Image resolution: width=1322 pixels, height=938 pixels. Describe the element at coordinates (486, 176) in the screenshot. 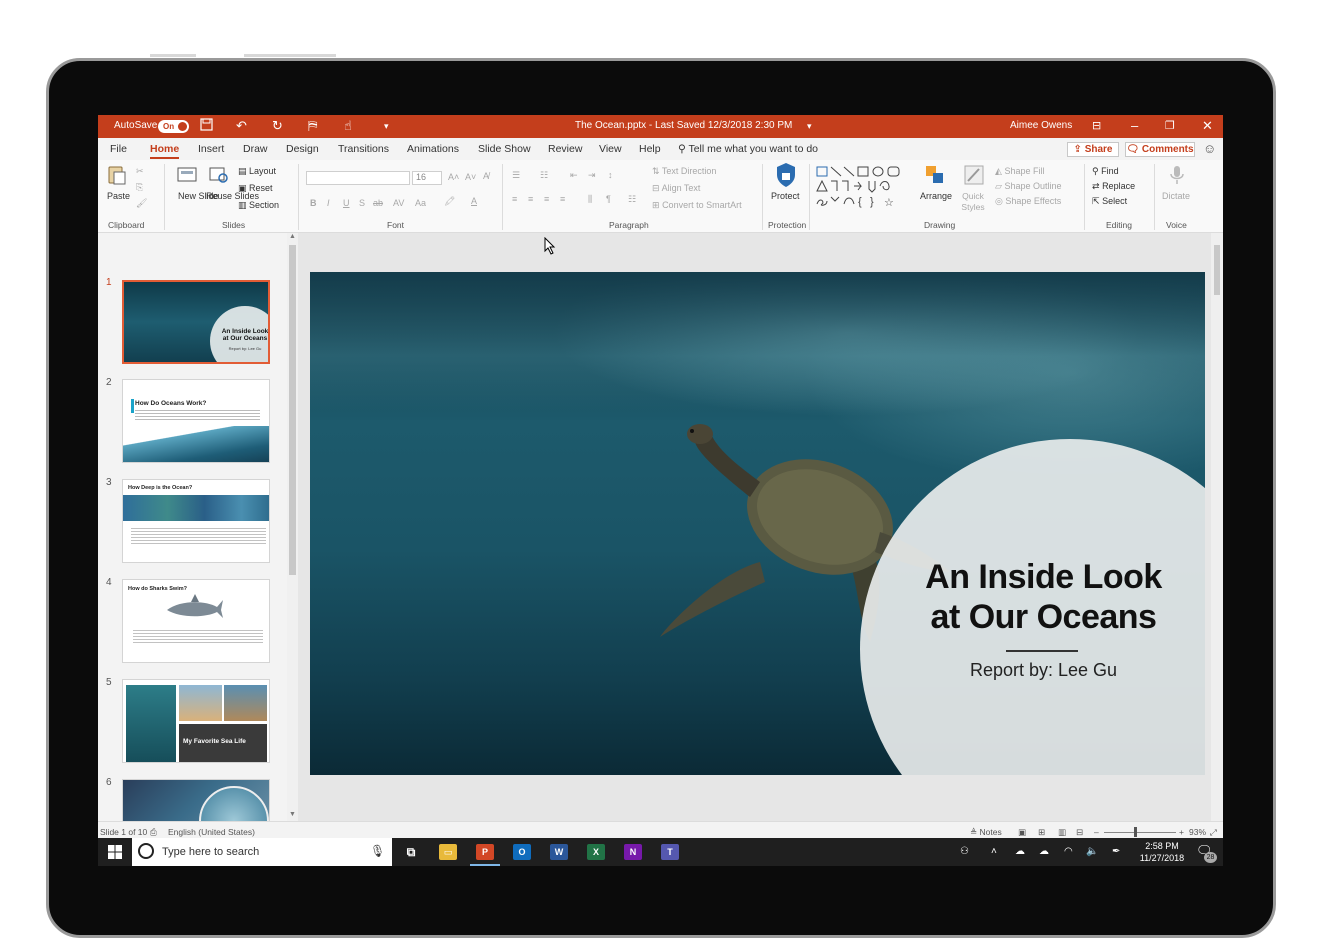

I see `clear-formatting-icon: A̸` at that location.